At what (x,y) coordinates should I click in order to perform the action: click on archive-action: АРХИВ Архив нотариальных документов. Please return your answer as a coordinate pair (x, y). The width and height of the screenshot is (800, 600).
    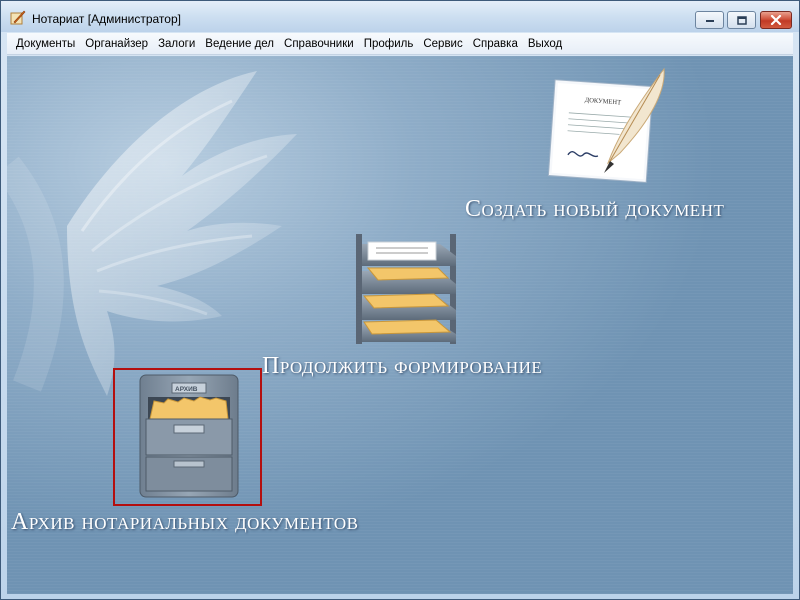
    Looking at the image, I should click on (192, 456).